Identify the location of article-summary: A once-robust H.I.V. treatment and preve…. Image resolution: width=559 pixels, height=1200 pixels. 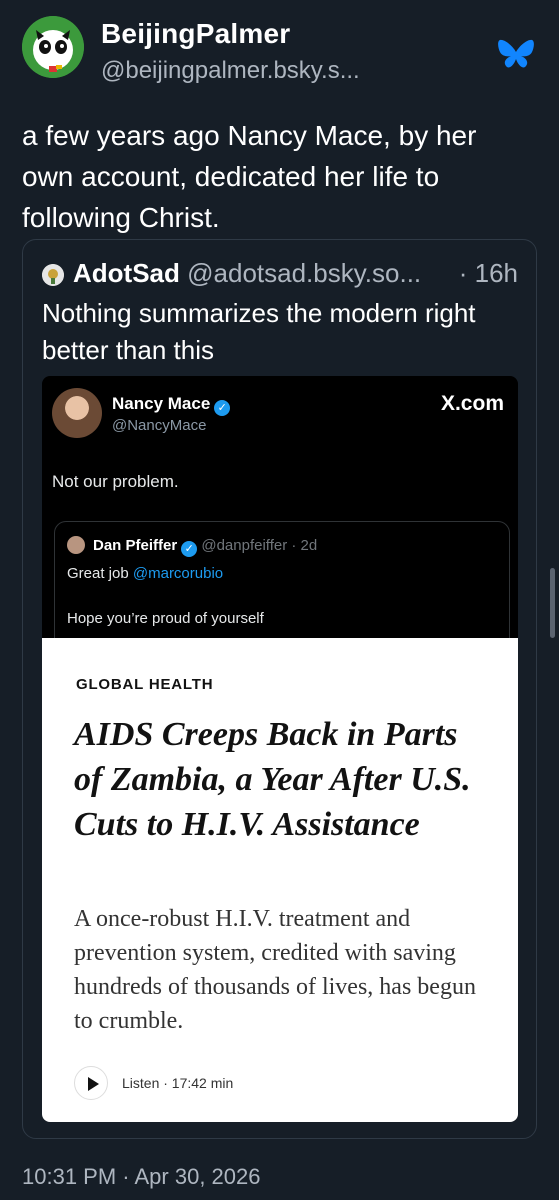
(275, 970).